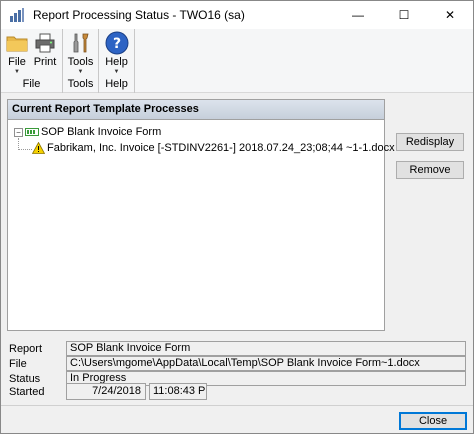  Describe the element at coordinates (196, 110) in the screenshot. I see `panel-header: Current Report Template Processes` at that location.